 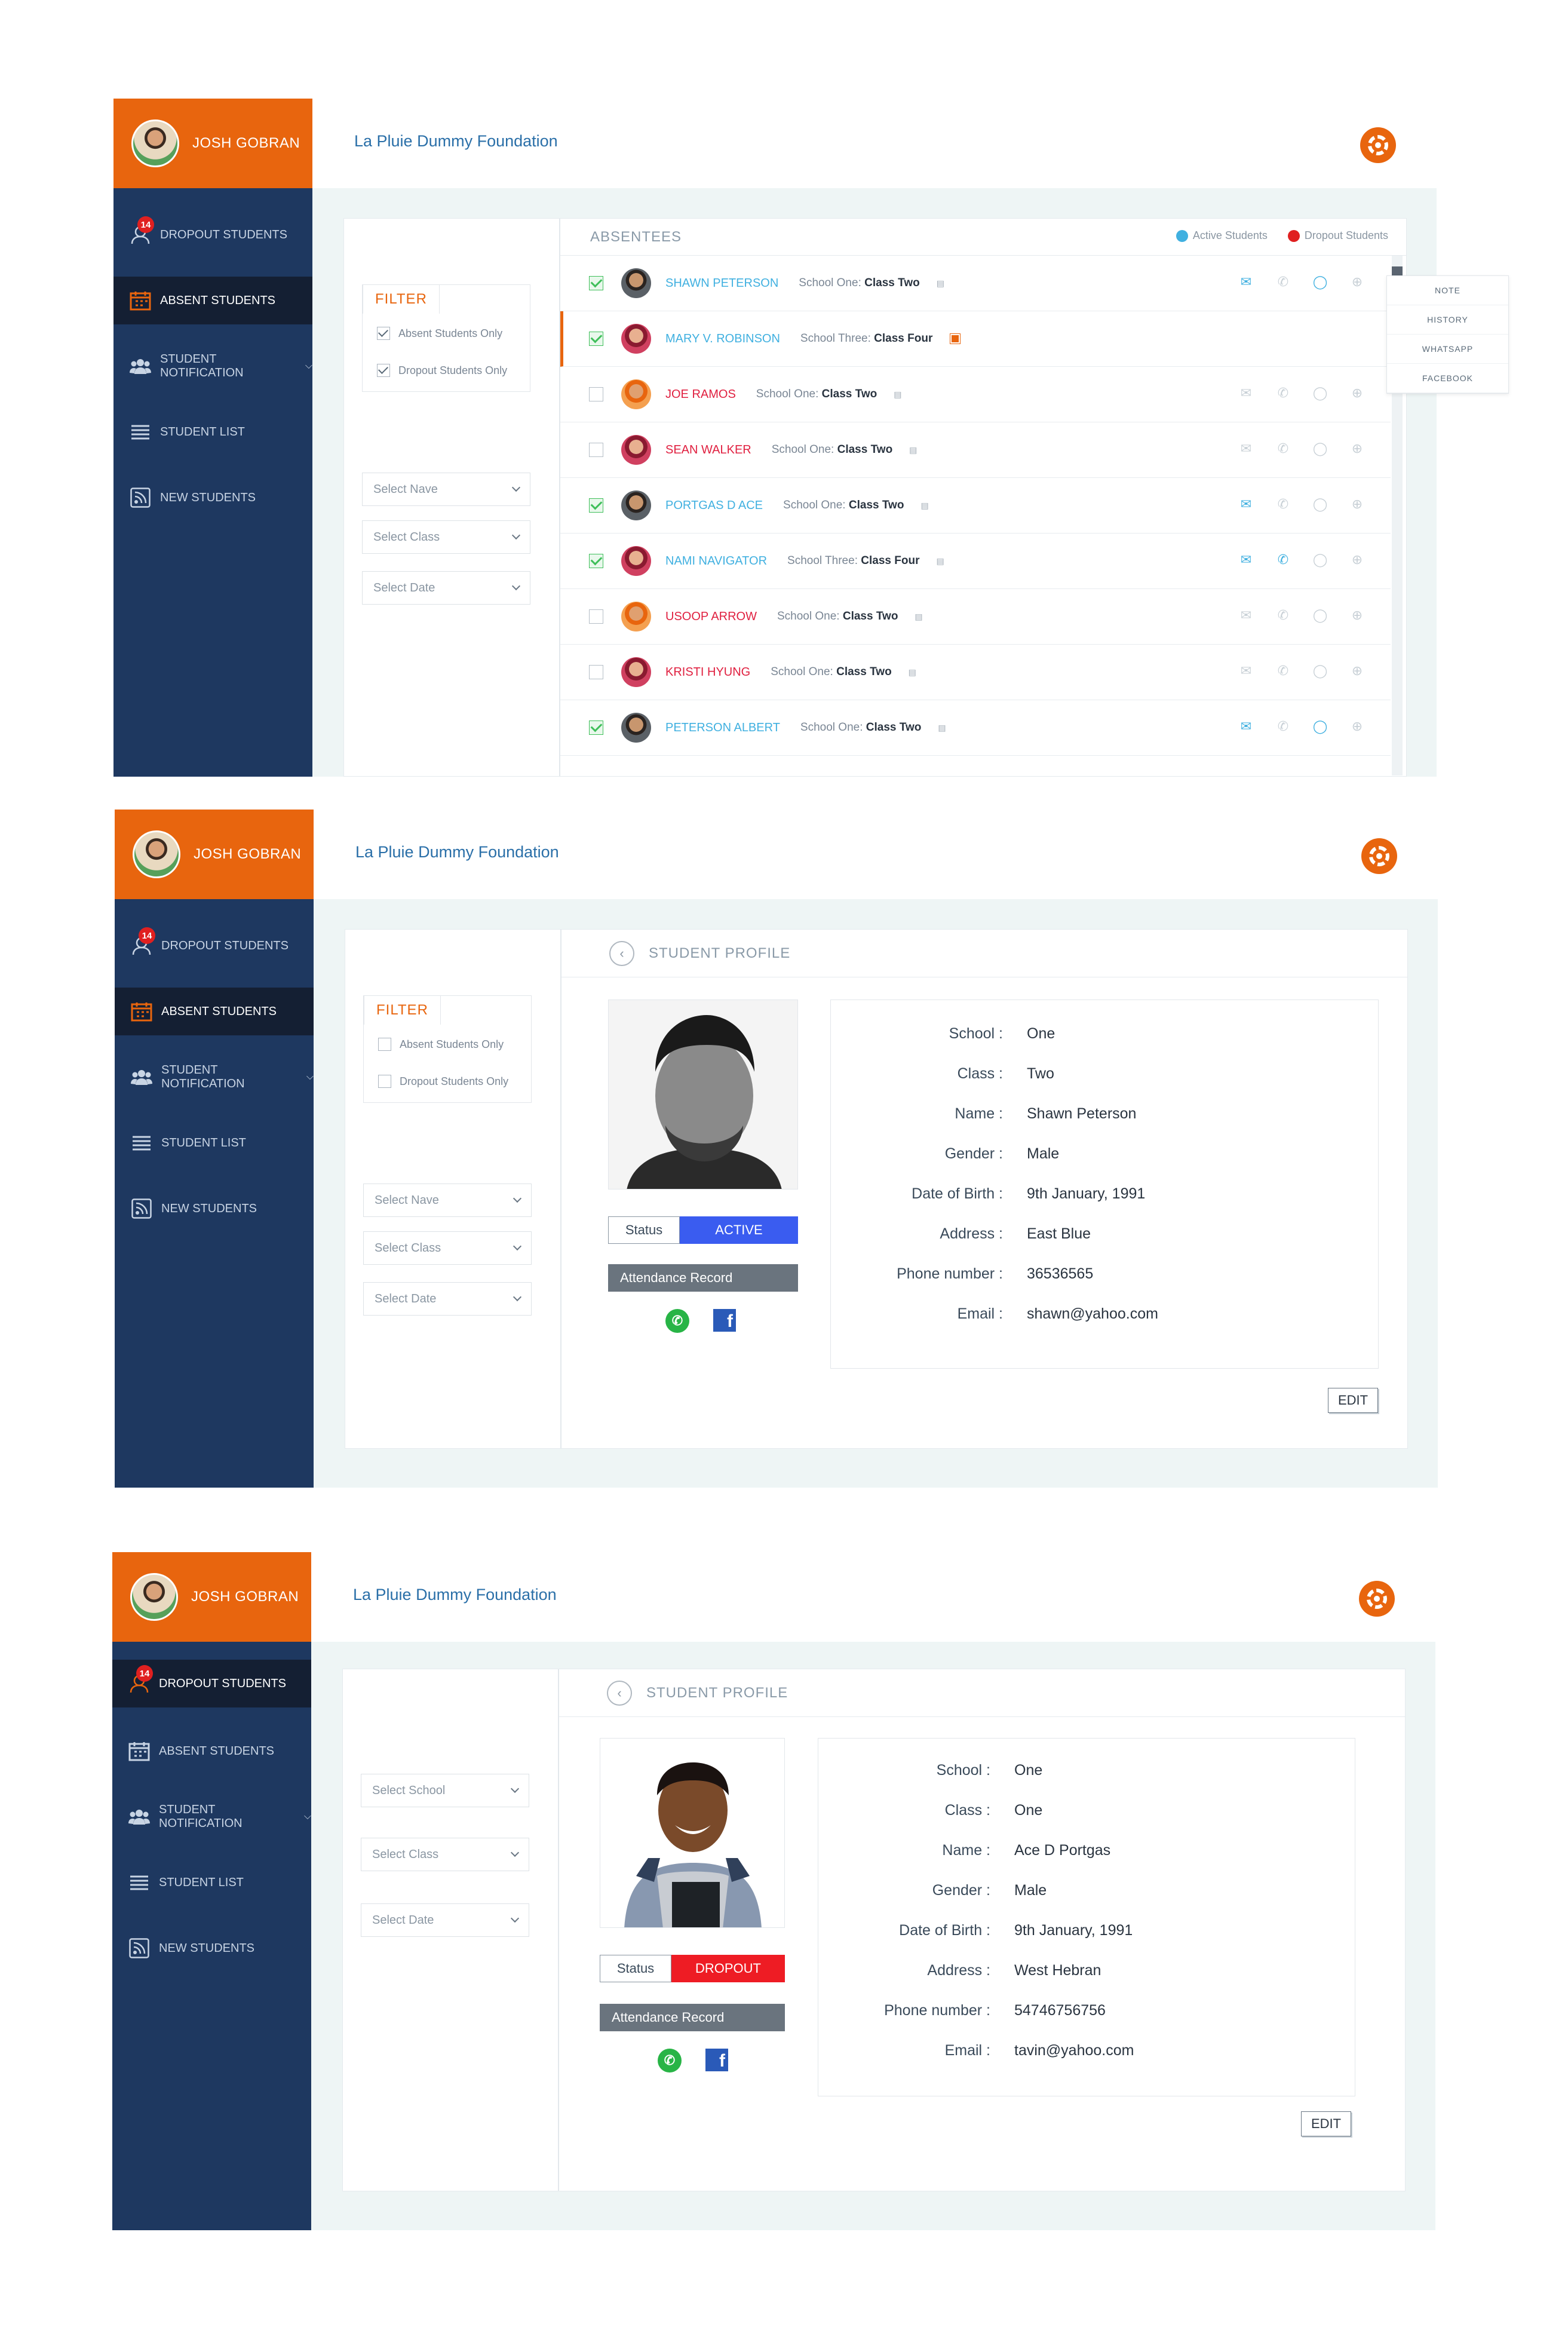 I want to click on flag-icon, so click(x=956, y=338).